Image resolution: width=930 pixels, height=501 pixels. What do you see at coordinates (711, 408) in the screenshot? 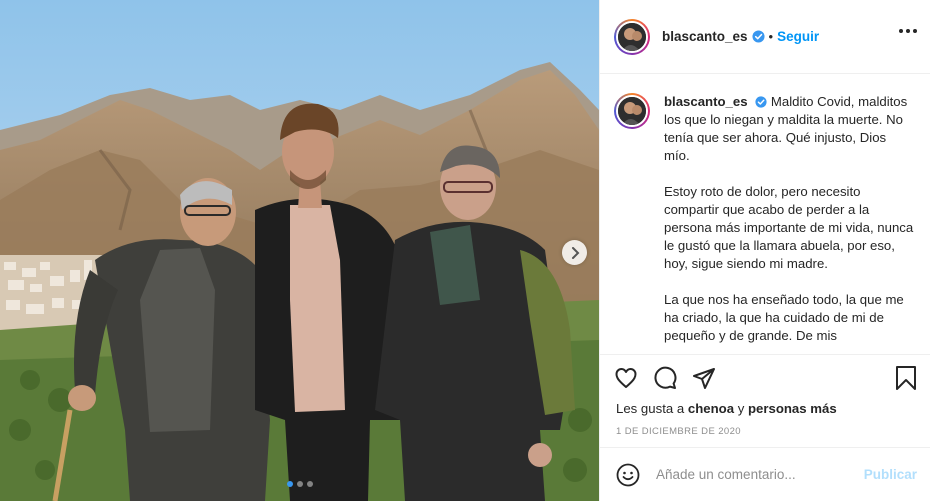
I see `liked-by-user: chenoa` at bounding box center [711, 408].